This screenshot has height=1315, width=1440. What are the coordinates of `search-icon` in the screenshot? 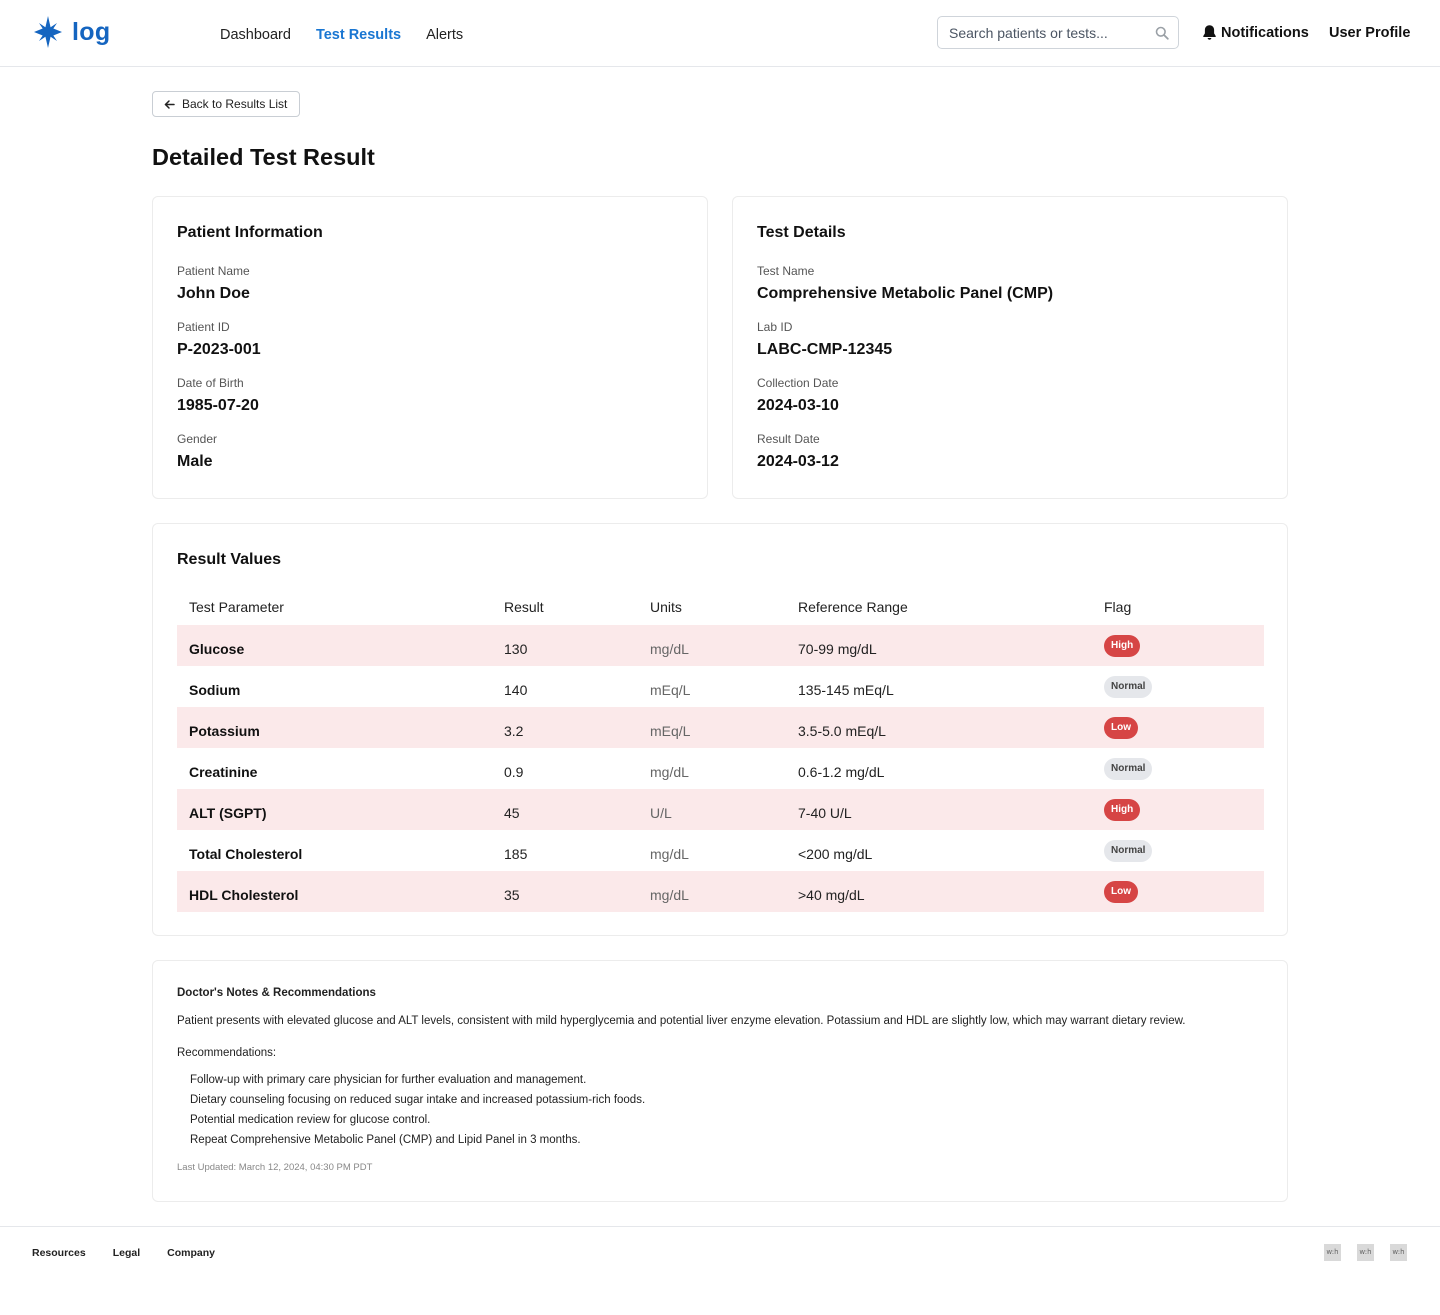 It's located at (1162, 33).